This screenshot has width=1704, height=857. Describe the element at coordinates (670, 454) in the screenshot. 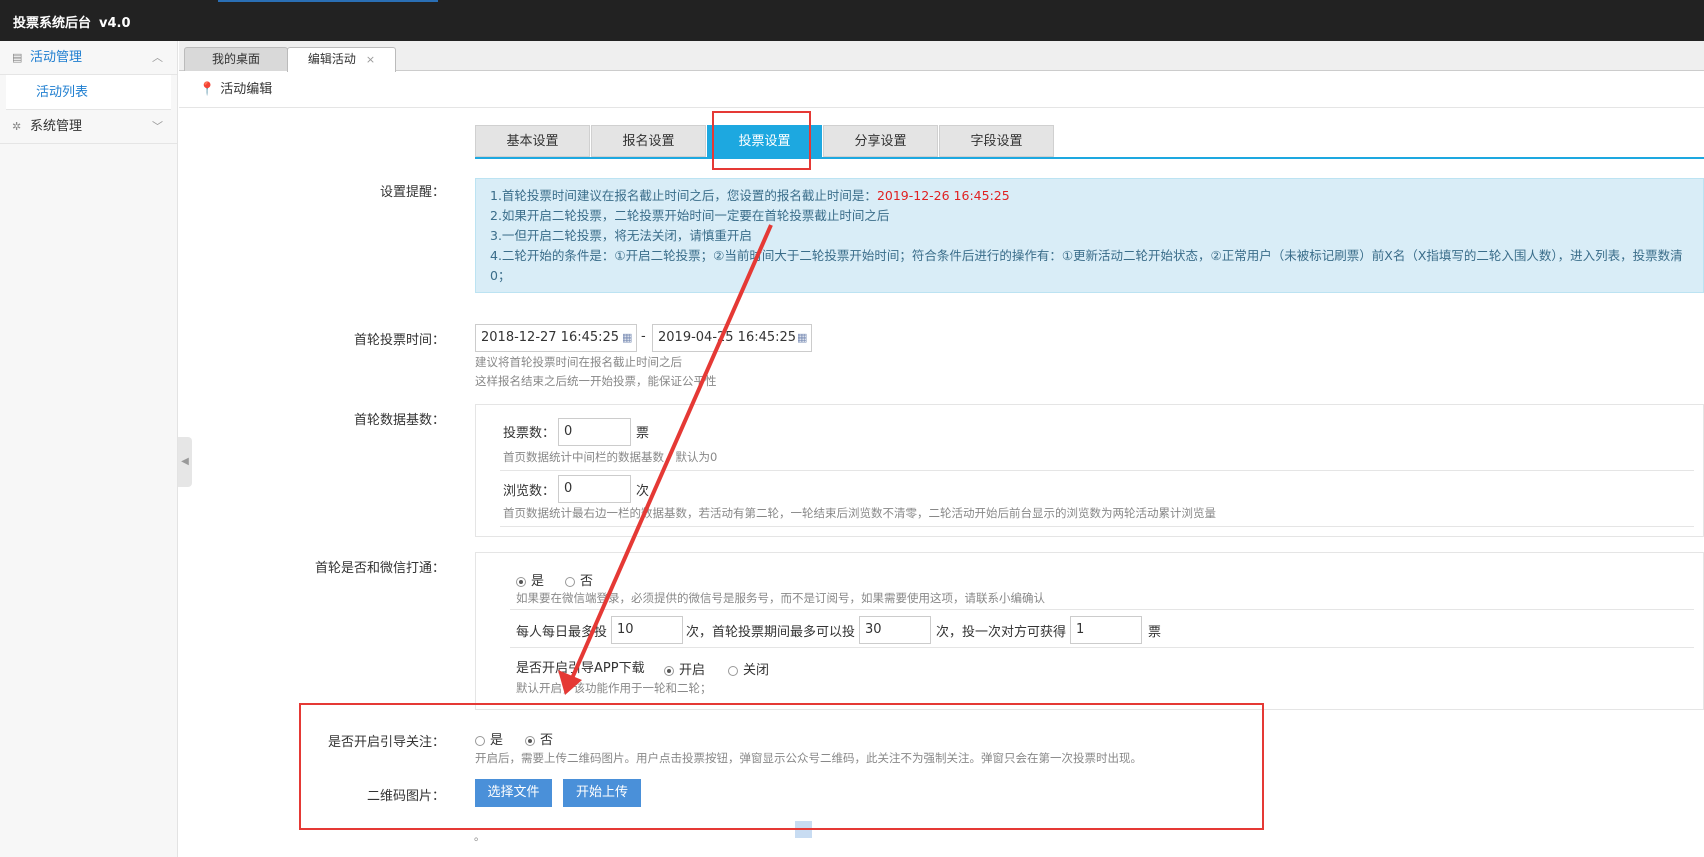

I see `arrow-shaft` at that location.